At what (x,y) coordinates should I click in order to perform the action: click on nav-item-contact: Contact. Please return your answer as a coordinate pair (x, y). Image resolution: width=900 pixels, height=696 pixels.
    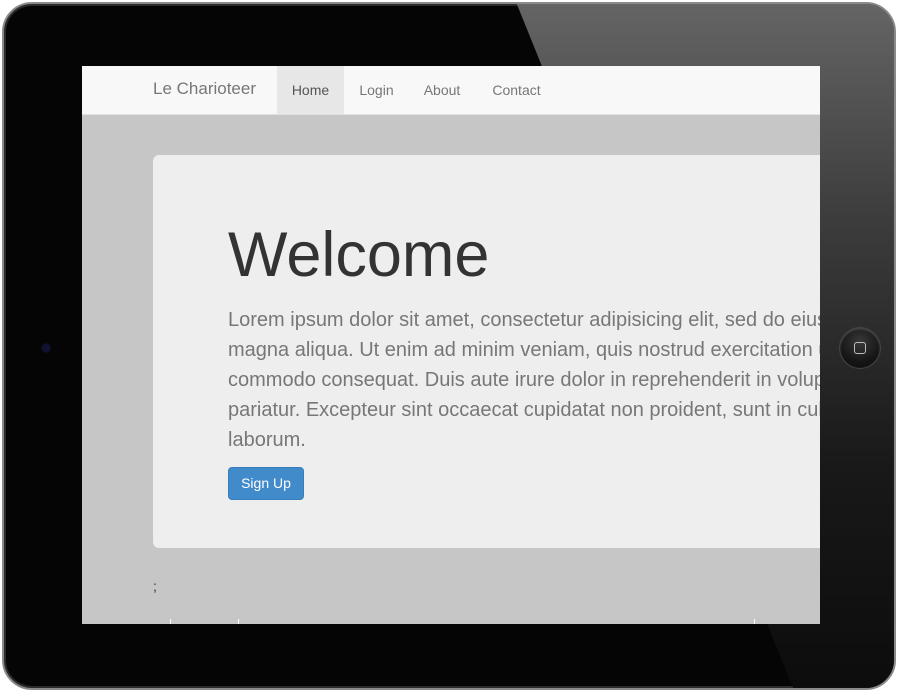
    Looking at the image, I should click on (516, 90).